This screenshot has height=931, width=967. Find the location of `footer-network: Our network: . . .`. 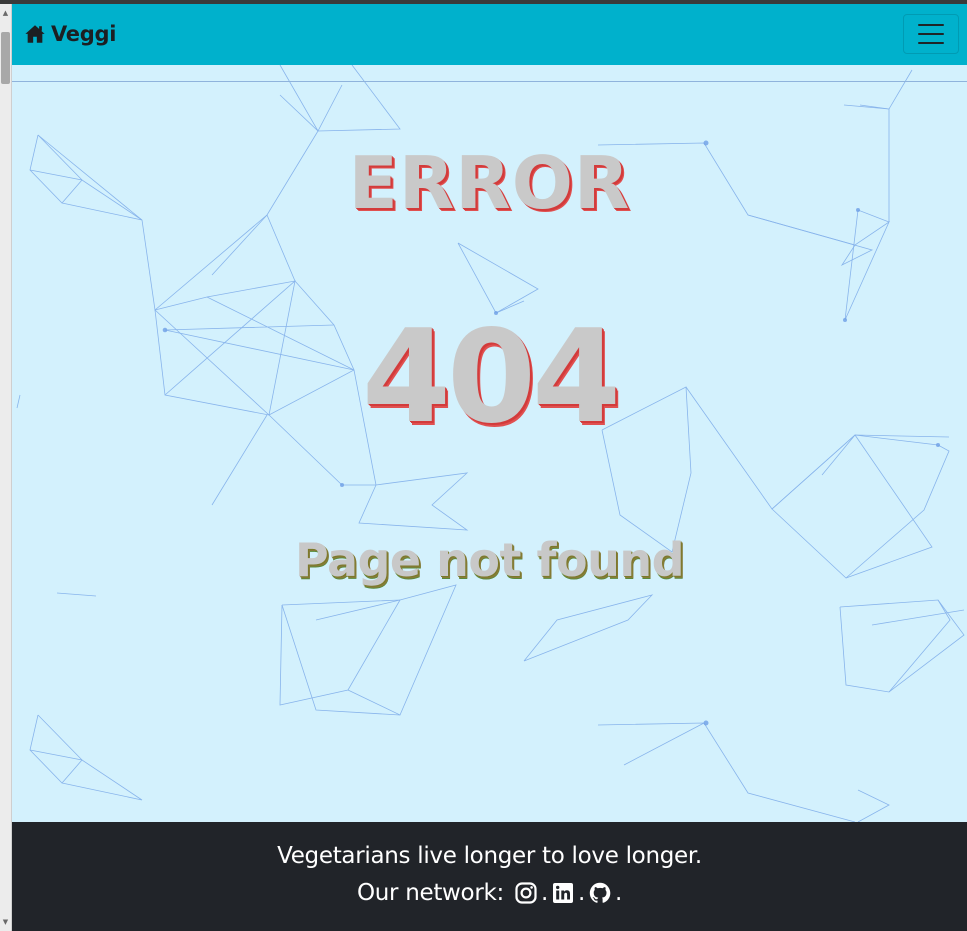

footer-network: Our network: . . . is located at coordinates (489, 893).